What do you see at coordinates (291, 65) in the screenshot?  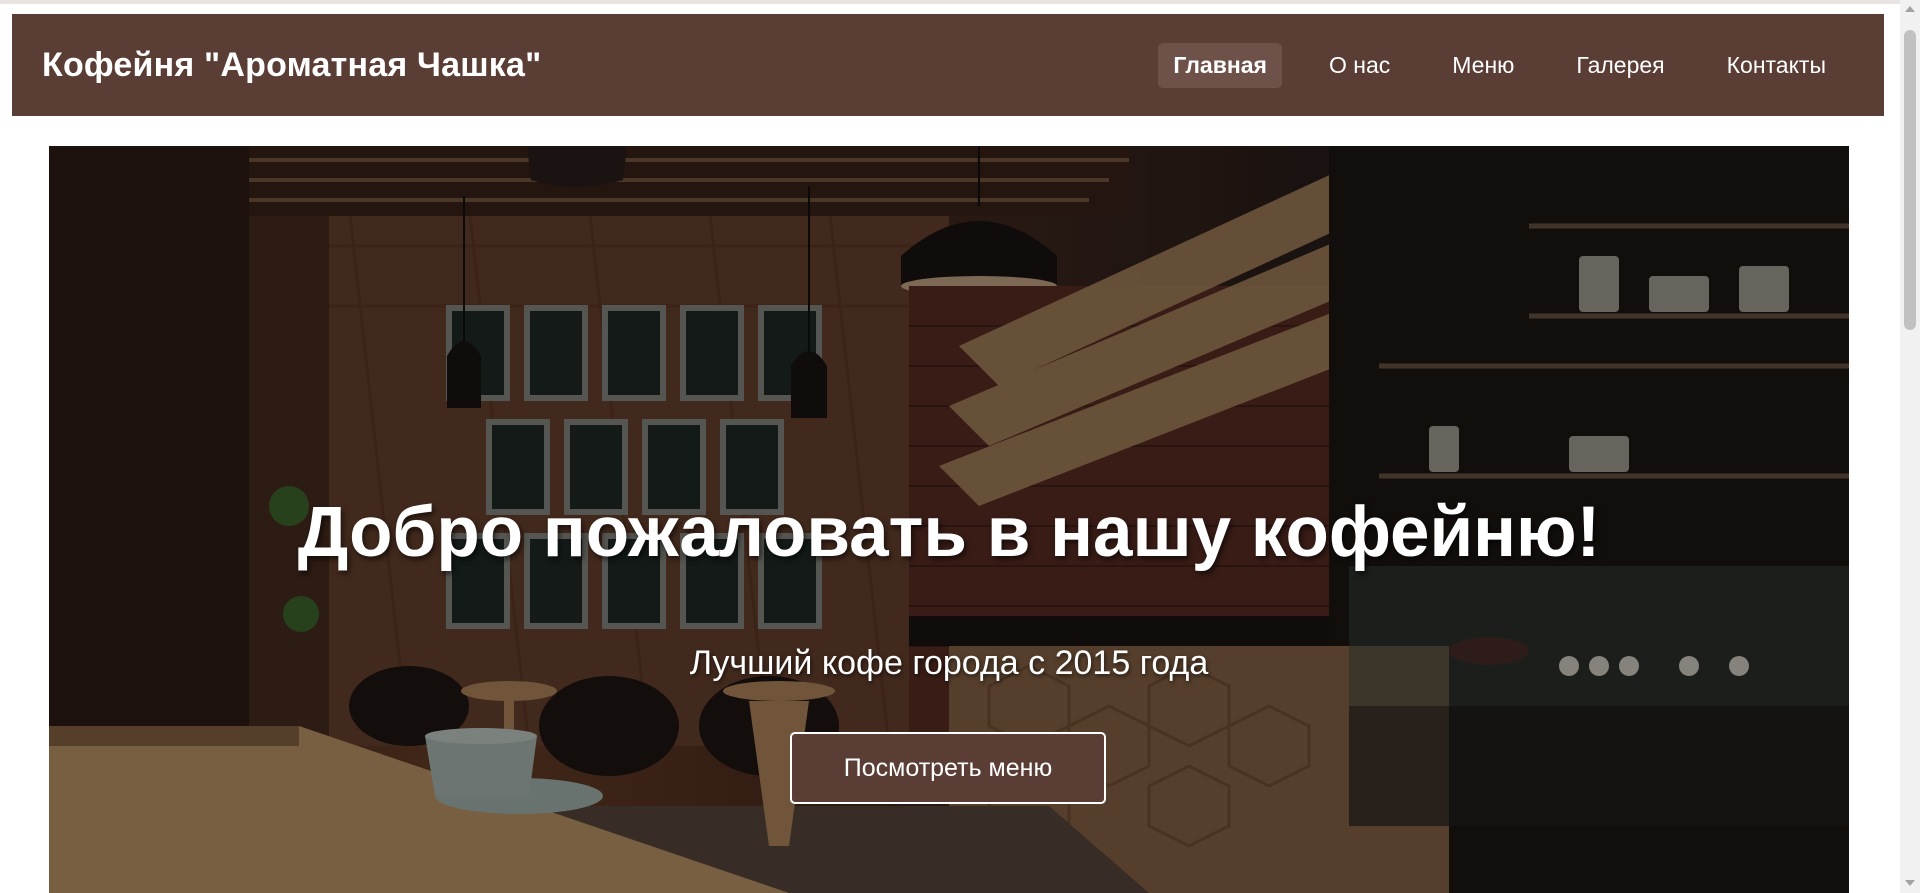 I see `site-logo: Кофейня "Ароматная Чашка"` at bounding box center [291, 65].